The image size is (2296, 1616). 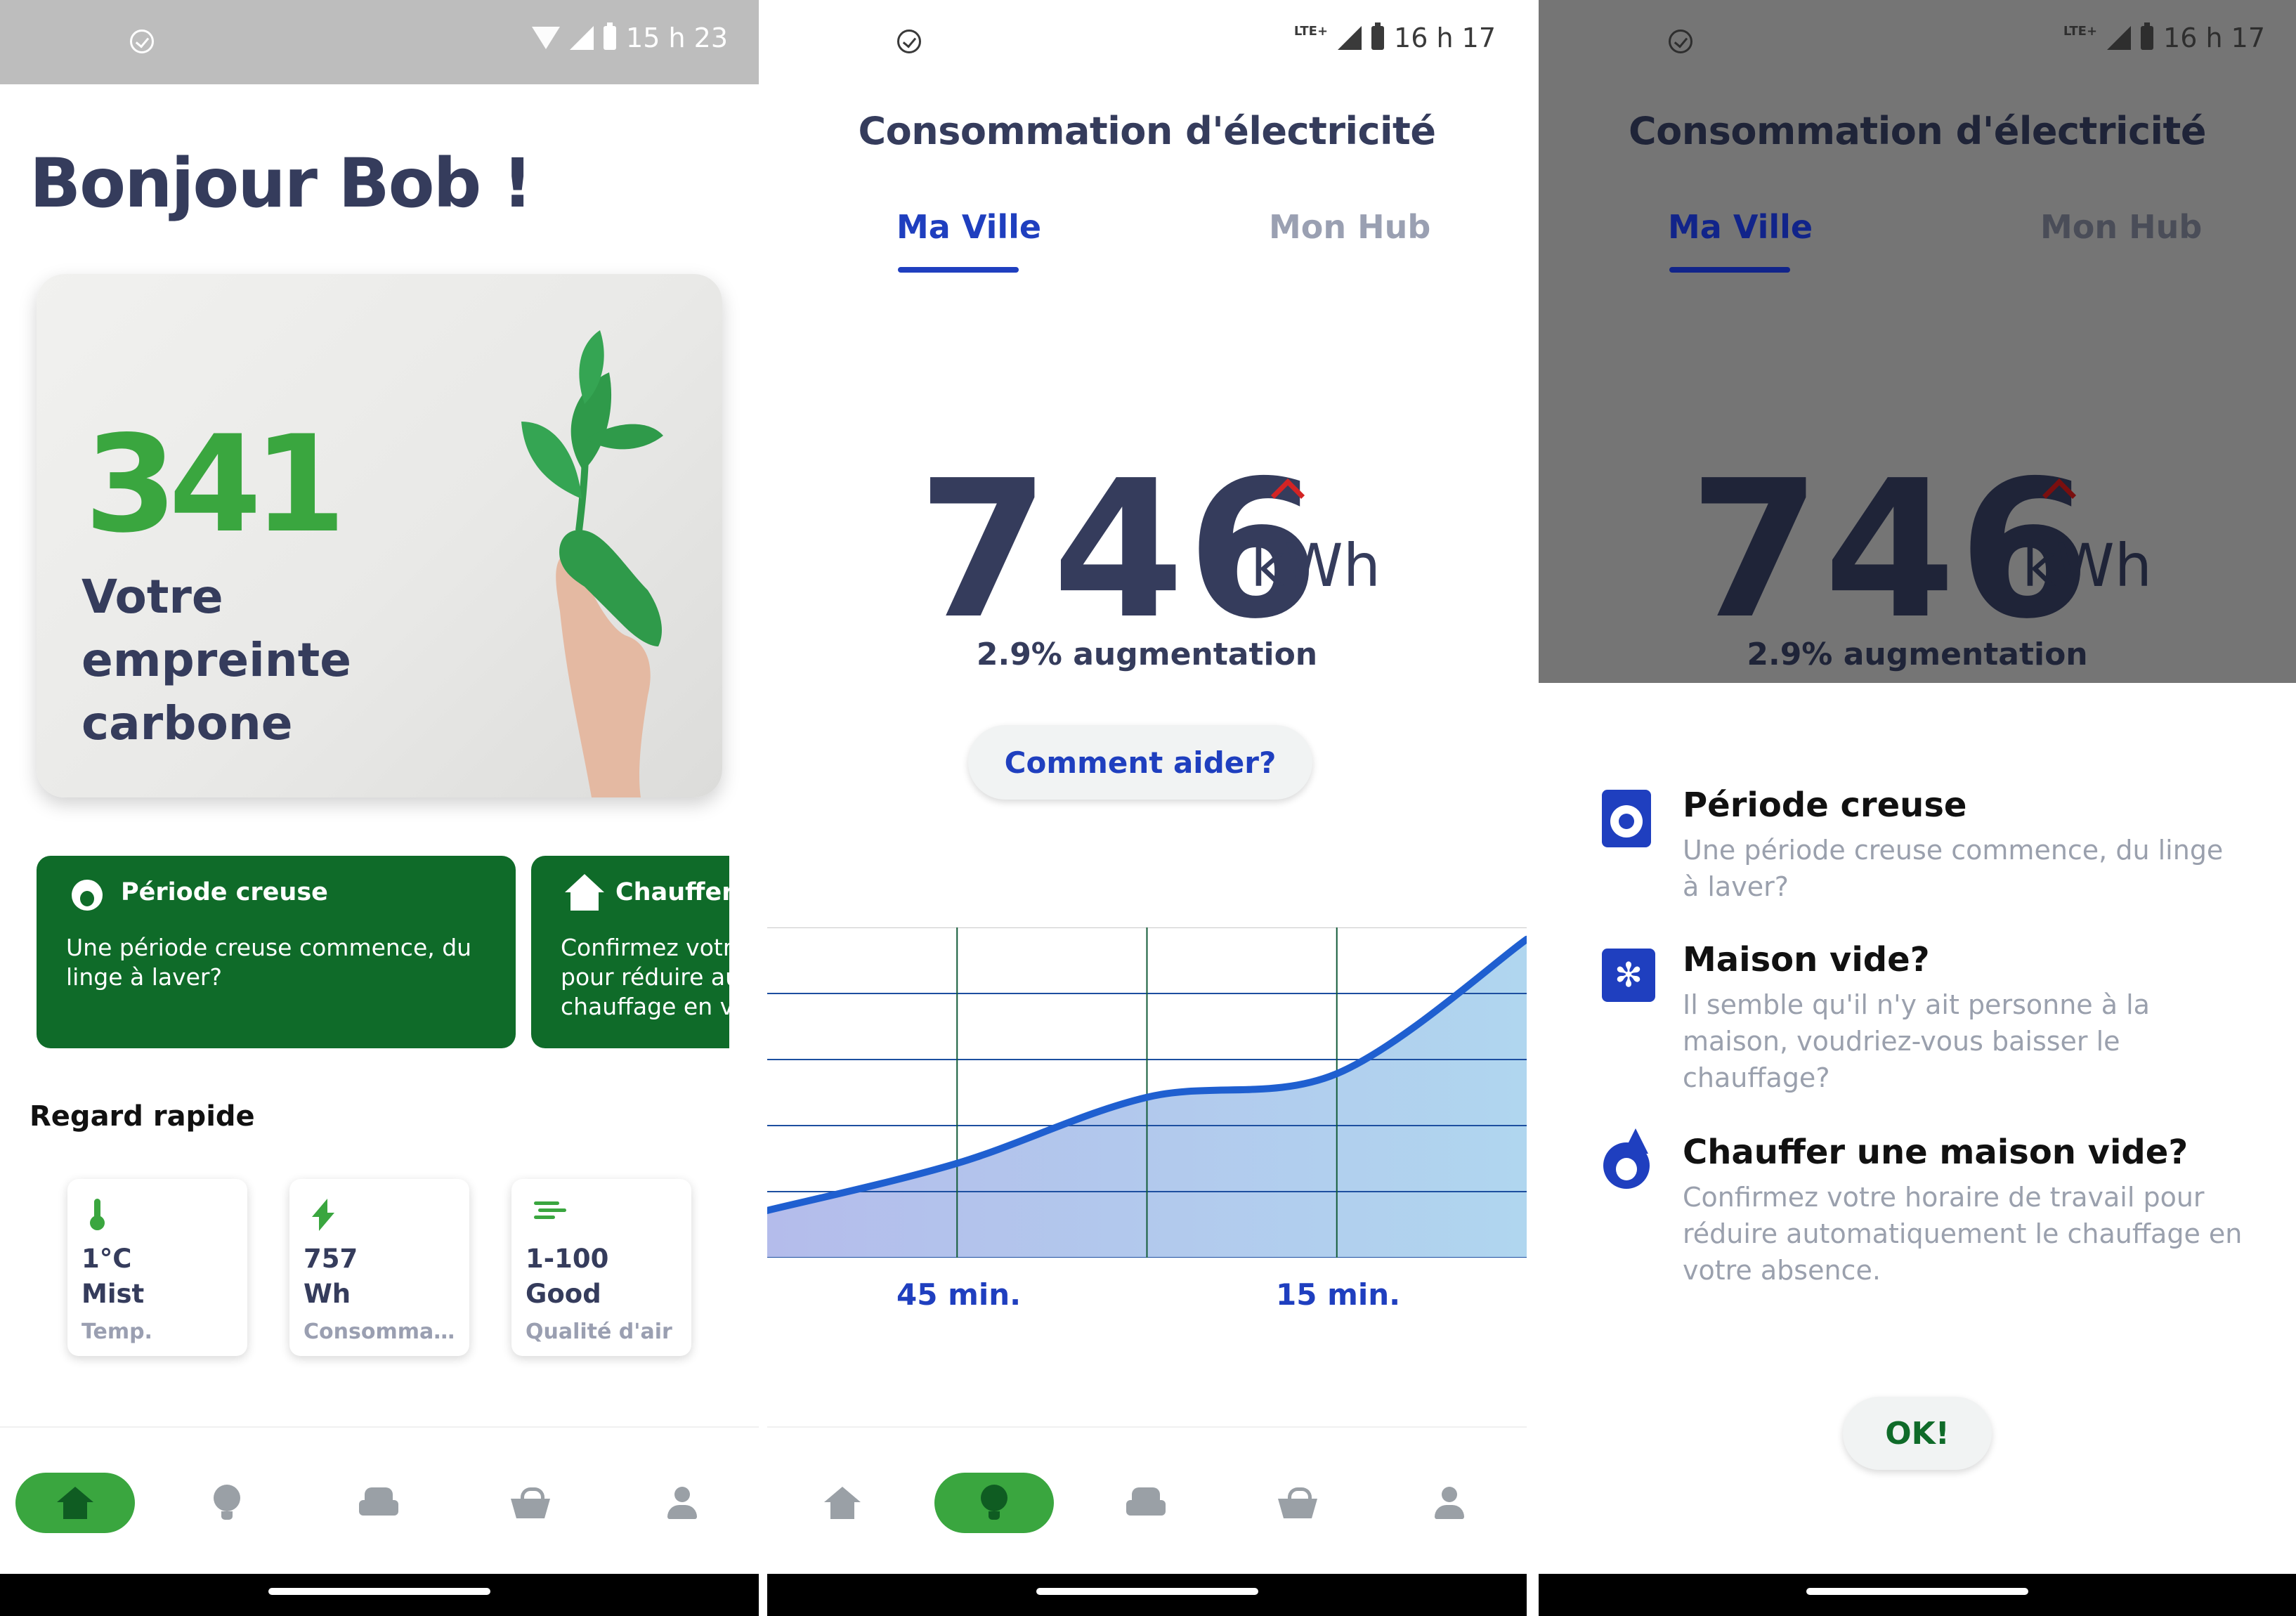 What do you see at coordinates (563, 1294) in the screenshot?
I see `quick-card-subvalue: Good` at bounding box center [563, 1294].